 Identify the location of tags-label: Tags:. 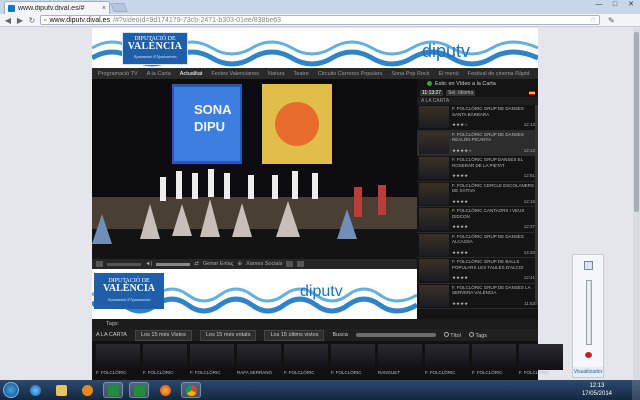
(315, 324).